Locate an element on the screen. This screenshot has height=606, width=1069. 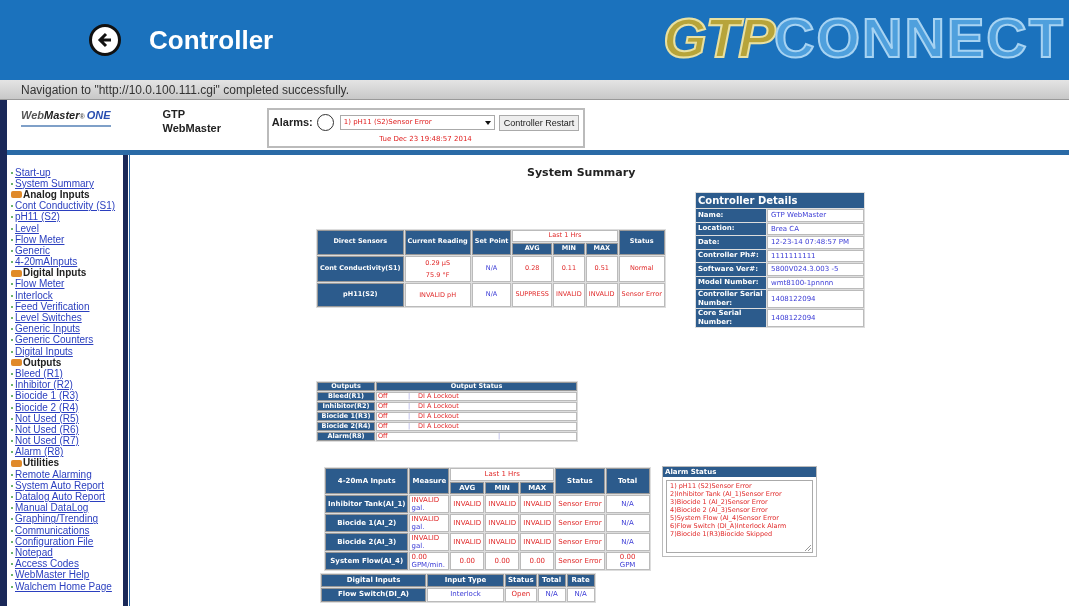
restart-button: Controller Restart is located at coordinates (539, 122).